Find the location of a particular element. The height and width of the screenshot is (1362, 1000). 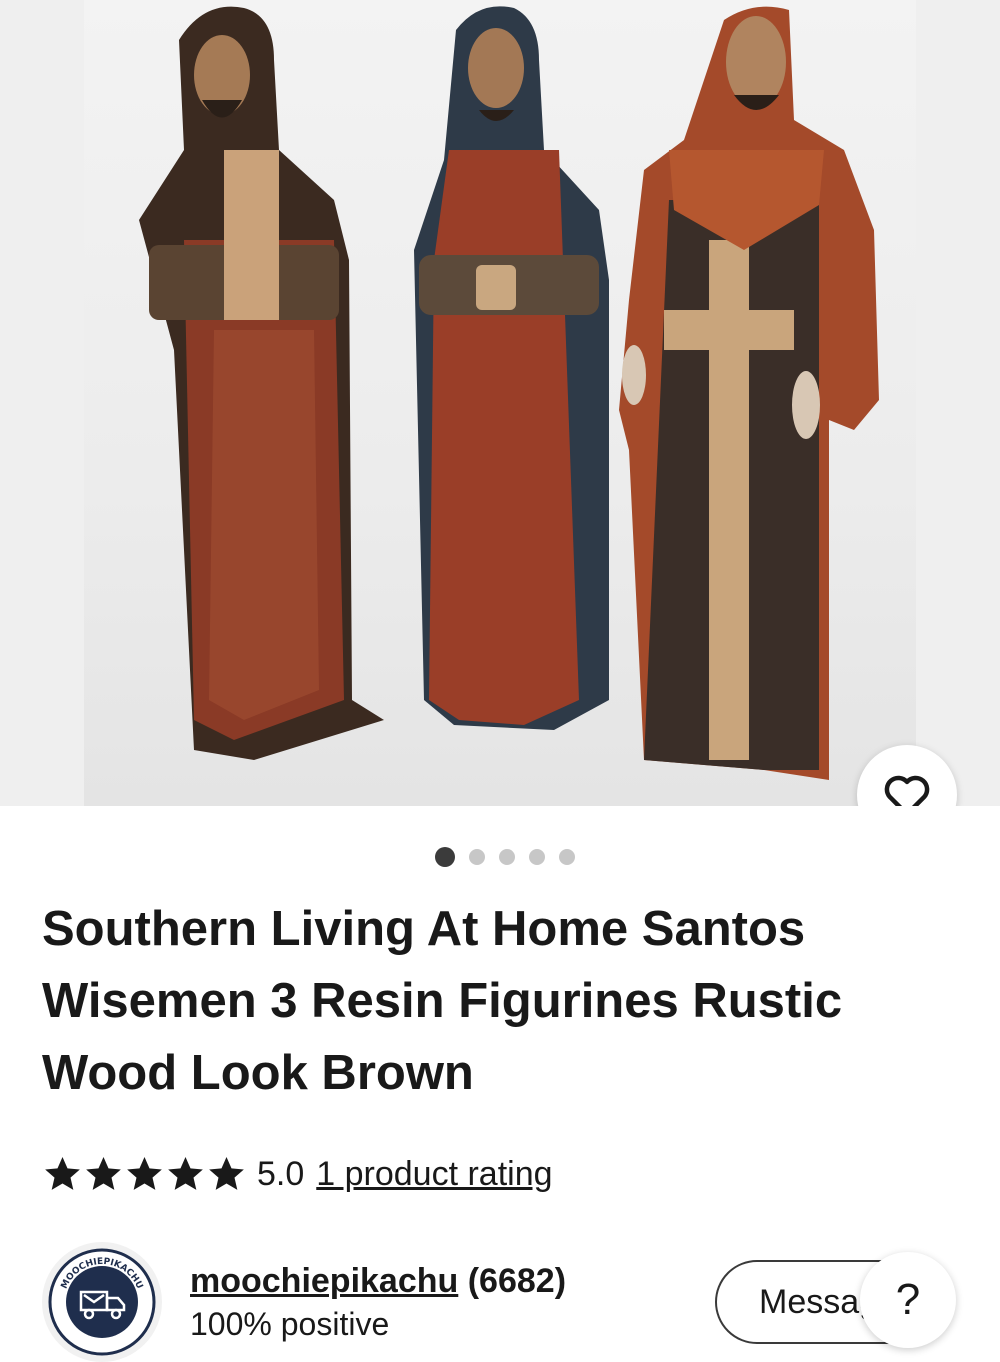

product-rating: 5.0 1 product rating is located at coordinates (297, 1174).